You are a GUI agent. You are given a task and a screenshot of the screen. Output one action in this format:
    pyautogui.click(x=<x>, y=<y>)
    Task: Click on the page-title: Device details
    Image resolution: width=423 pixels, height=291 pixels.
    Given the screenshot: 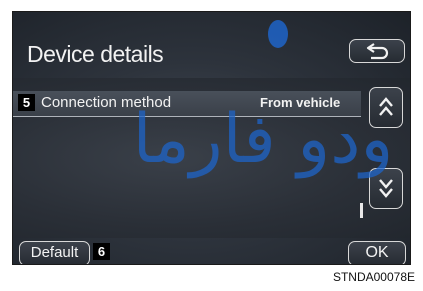 What is the action you would take?
    pyautogui.click(x=95, y=54)
    